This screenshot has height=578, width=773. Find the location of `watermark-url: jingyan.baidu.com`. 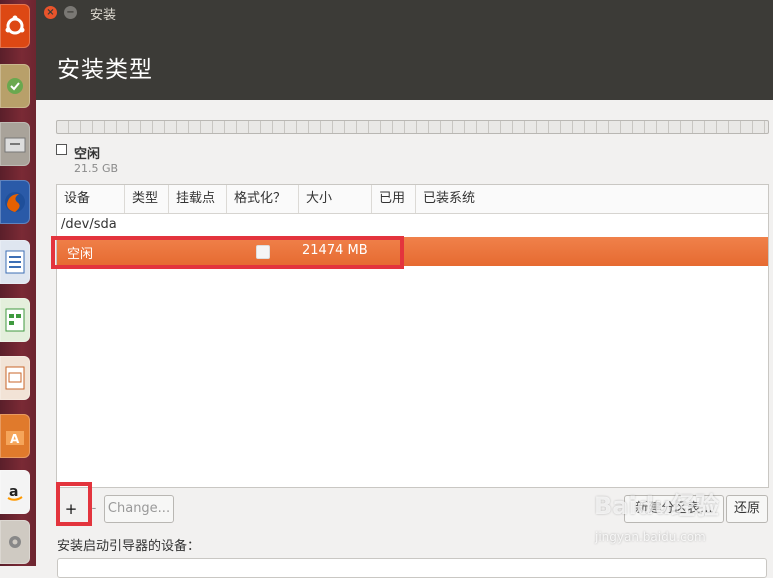

watermark-url: jingyan.baidu.com is located at coordinates (650, 537).